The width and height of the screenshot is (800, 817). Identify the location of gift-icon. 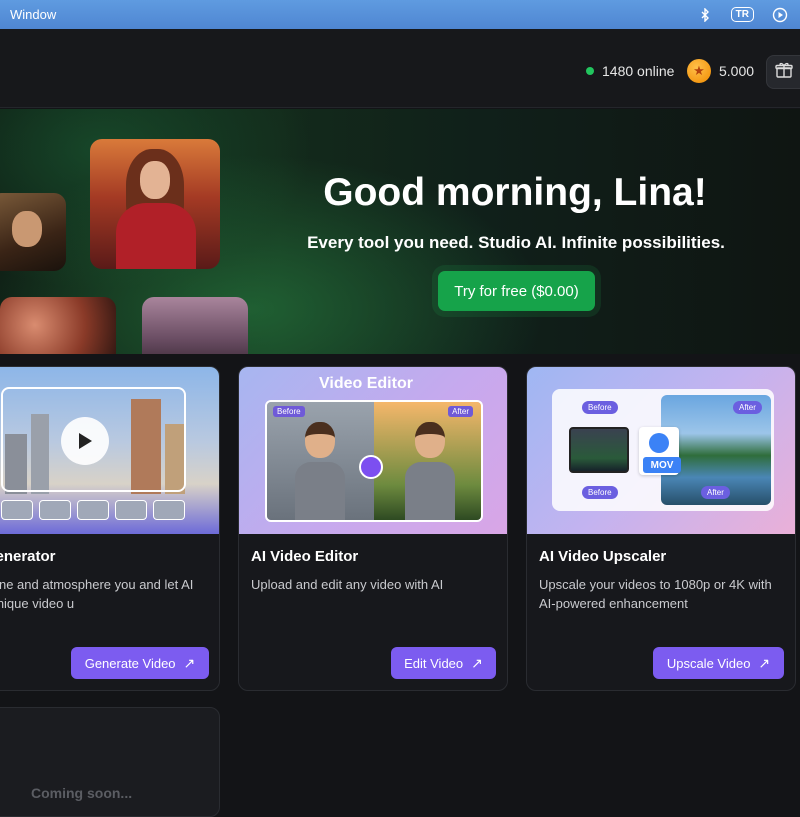
(784, 72).